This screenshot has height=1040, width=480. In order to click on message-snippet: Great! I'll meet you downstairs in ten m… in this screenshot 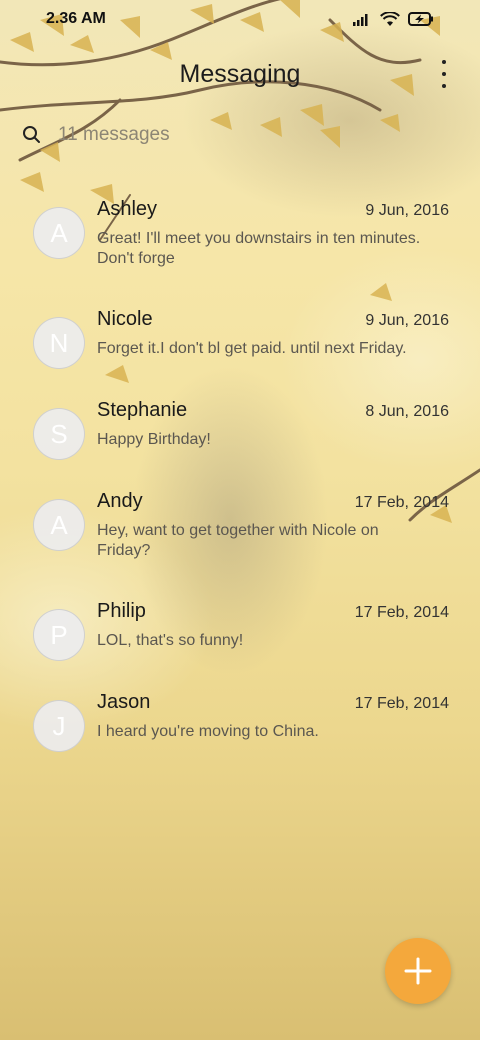, I will do `click(259, 248)`.